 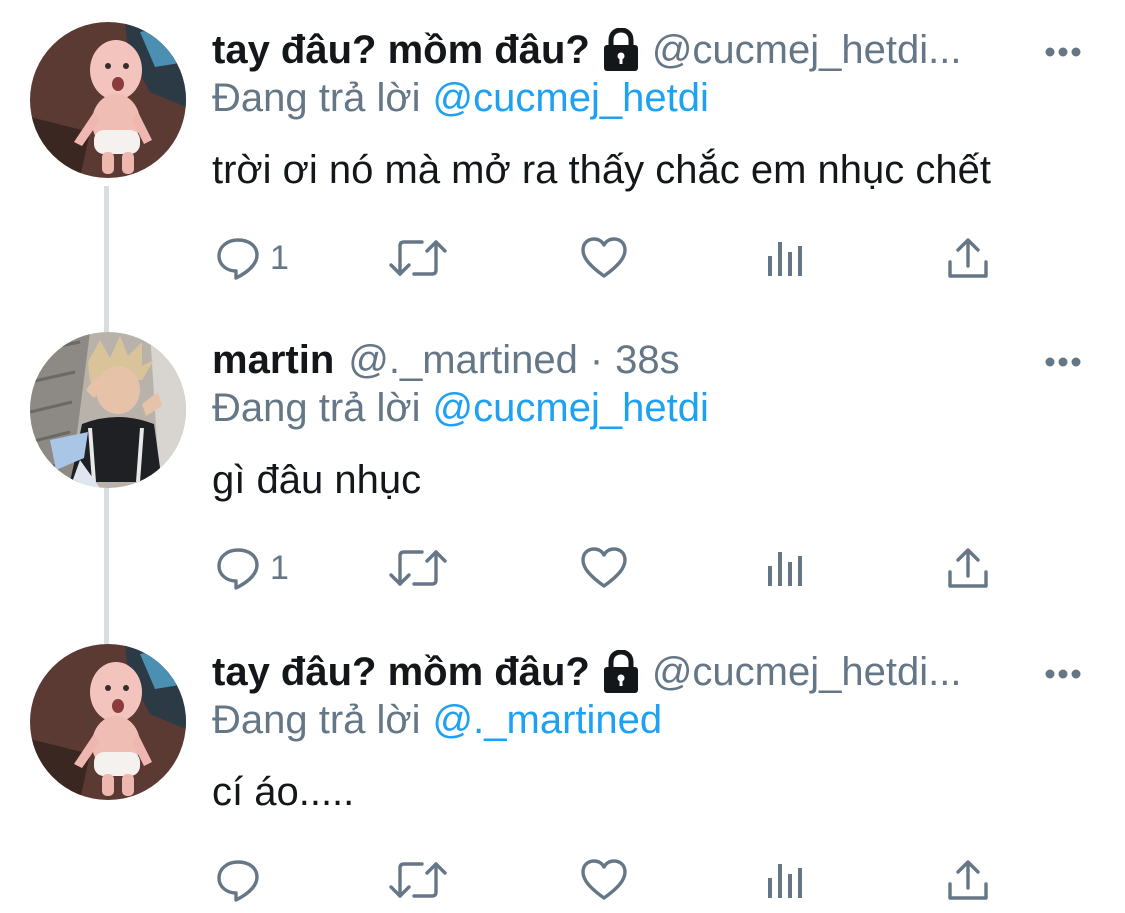 What do you see at coordinates (317, 480) in the screenshot?
I see `tweet-text: gì đâu nhục` at bounding box center [317, 480].